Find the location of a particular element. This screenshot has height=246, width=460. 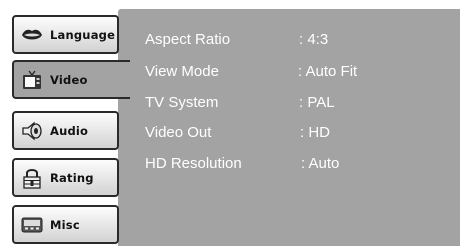

tab-audio-label: Audio is located at coordinates (69, 130).